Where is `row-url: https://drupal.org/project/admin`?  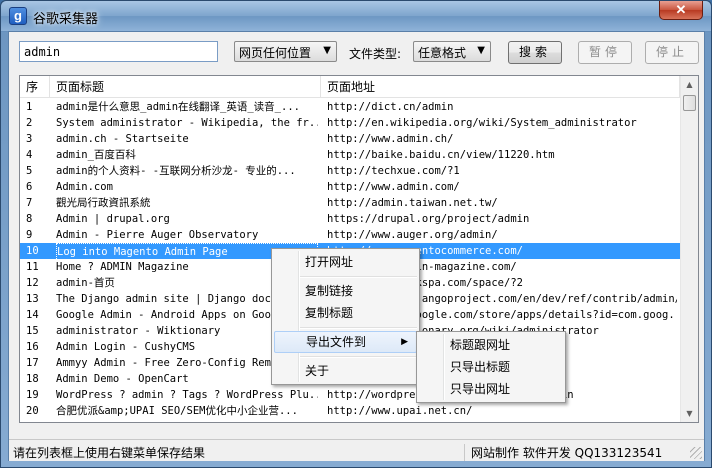
row-url: https://drupal.org/project/admin is located at coordinates (428, 219).